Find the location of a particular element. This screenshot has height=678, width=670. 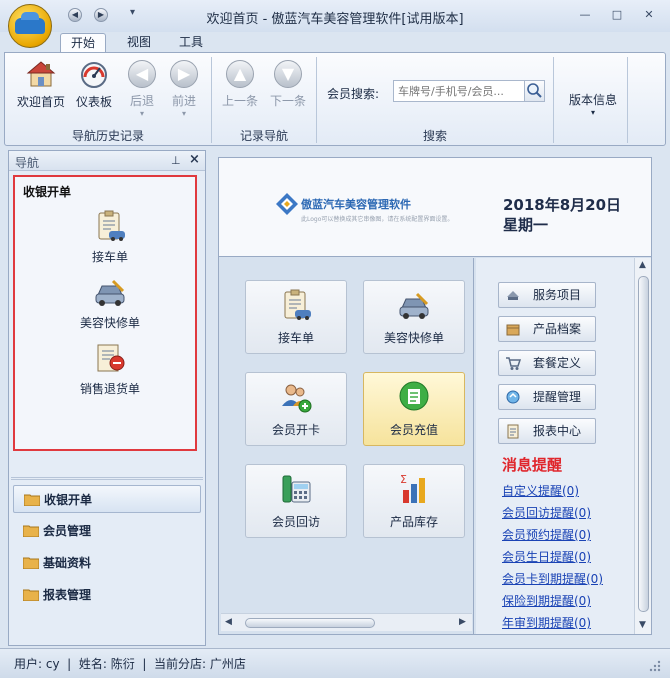

back-button: ◀ 后退 ▾ is located at coordinates (142, 90).